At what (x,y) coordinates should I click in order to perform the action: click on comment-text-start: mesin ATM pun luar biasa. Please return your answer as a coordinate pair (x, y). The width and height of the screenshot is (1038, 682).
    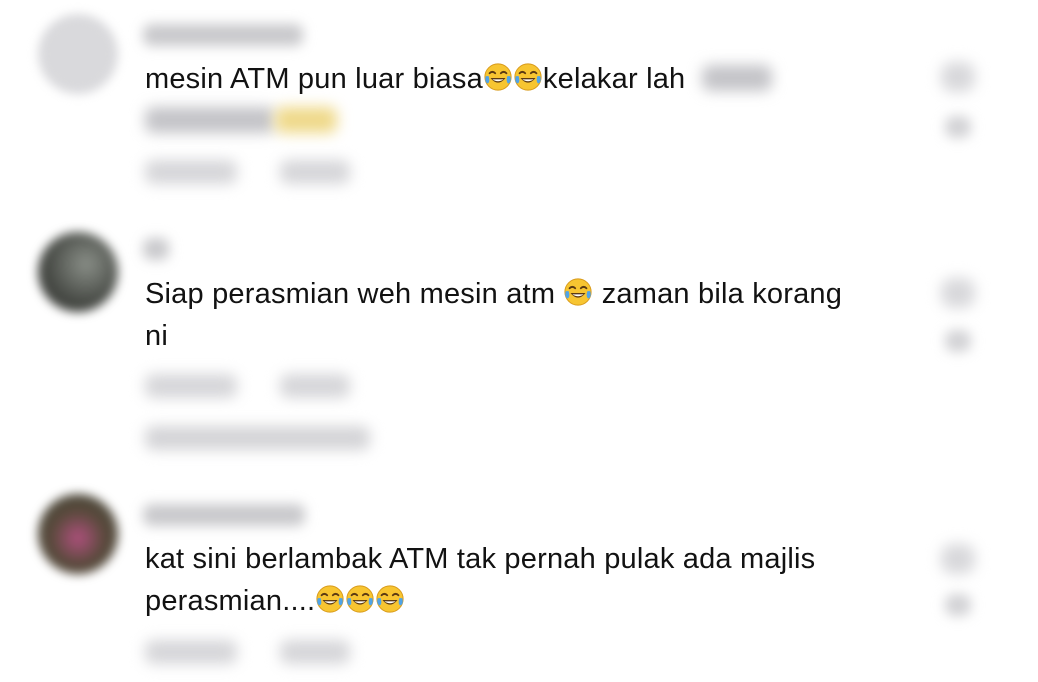
    Looking at the image, I should click on (314, 79).